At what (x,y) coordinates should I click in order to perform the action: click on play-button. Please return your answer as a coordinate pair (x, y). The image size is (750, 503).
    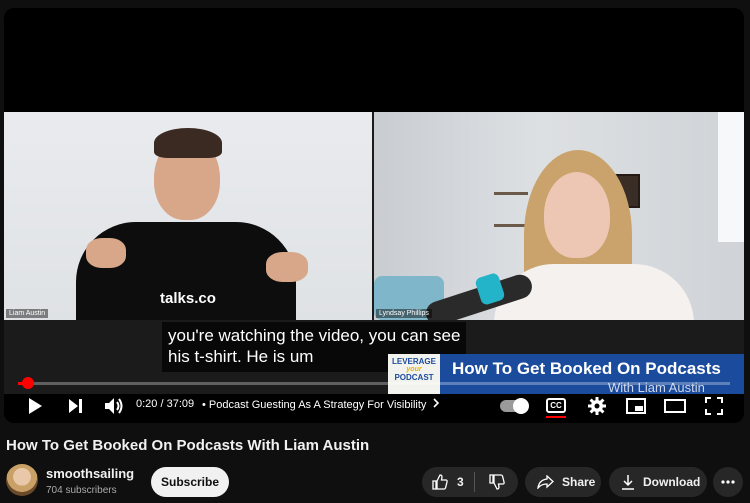
    Looking at the image, I should click on (35, 406).